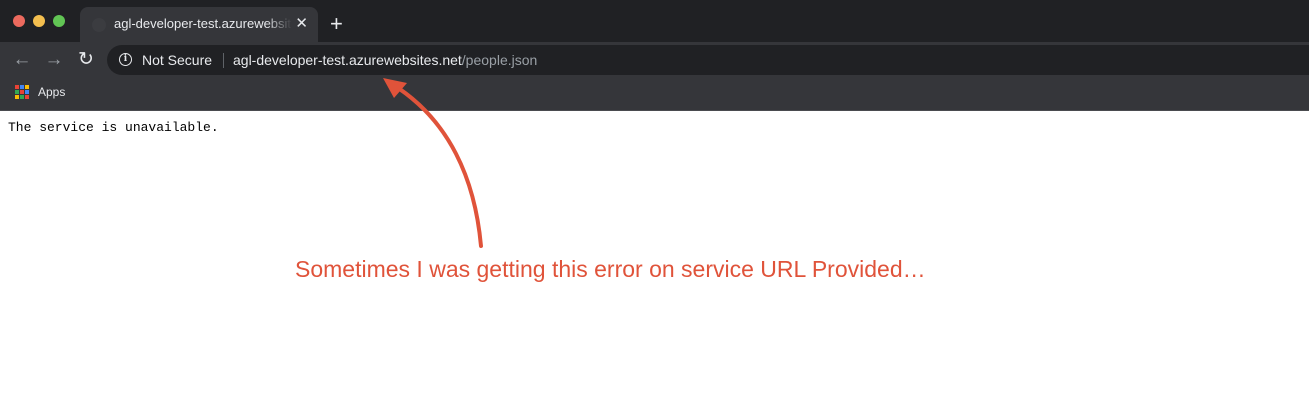 The height and width of the screenshot is (410, 1309). I want to click on apps-grid-icon, so click(22, 92).